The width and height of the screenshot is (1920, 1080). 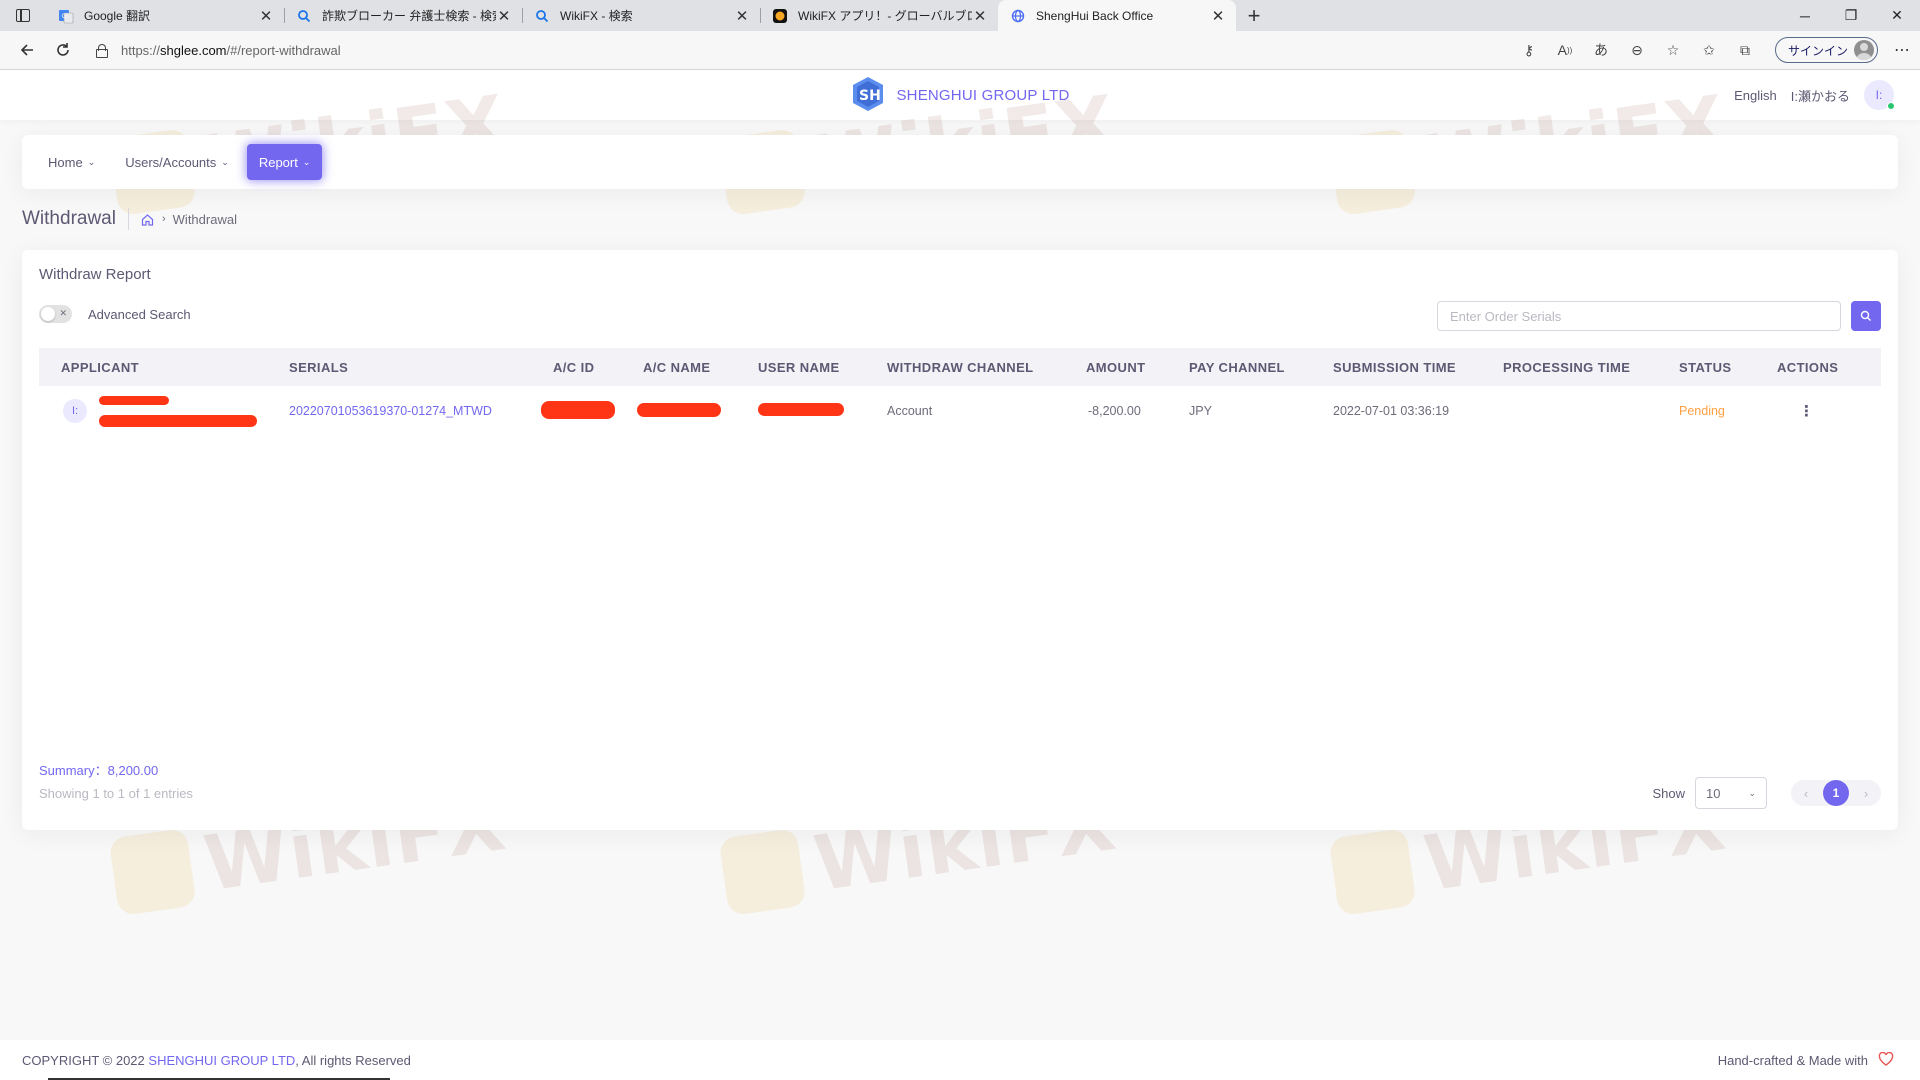 I want to click on ac-id-cell, so click(x=589, y=411).